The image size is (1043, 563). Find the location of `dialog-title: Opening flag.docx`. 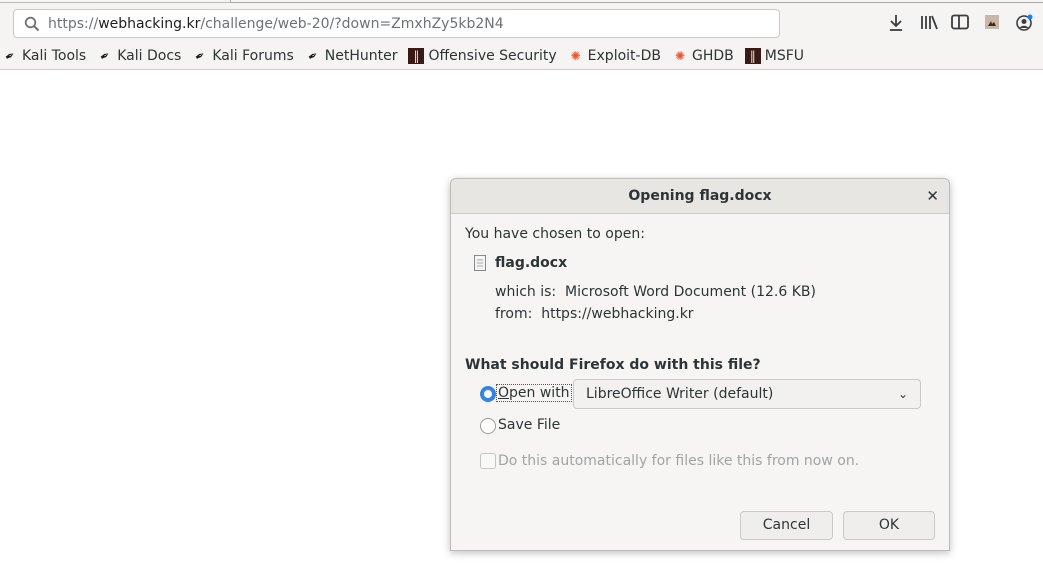

dialog-title: Opening flag.docx is located at coordinates (700, 196).